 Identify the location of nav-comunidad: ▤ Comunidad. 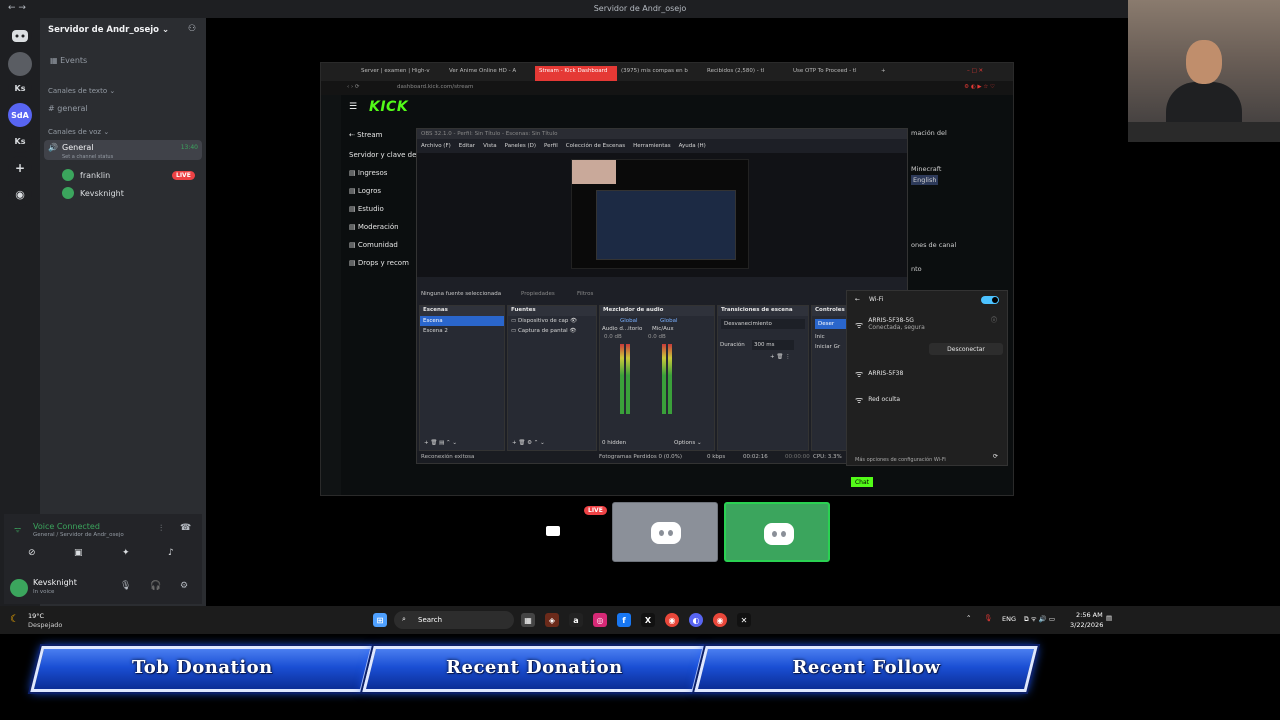
(373, 245).